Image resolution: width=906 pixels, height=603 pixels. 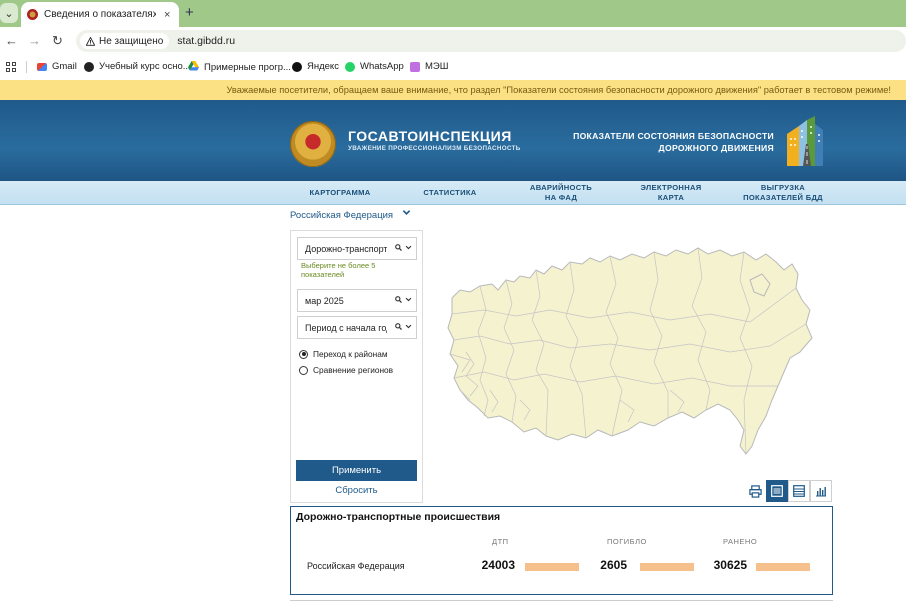 I want to click on security-chip: Не защищено, so click(x=125, y=41).